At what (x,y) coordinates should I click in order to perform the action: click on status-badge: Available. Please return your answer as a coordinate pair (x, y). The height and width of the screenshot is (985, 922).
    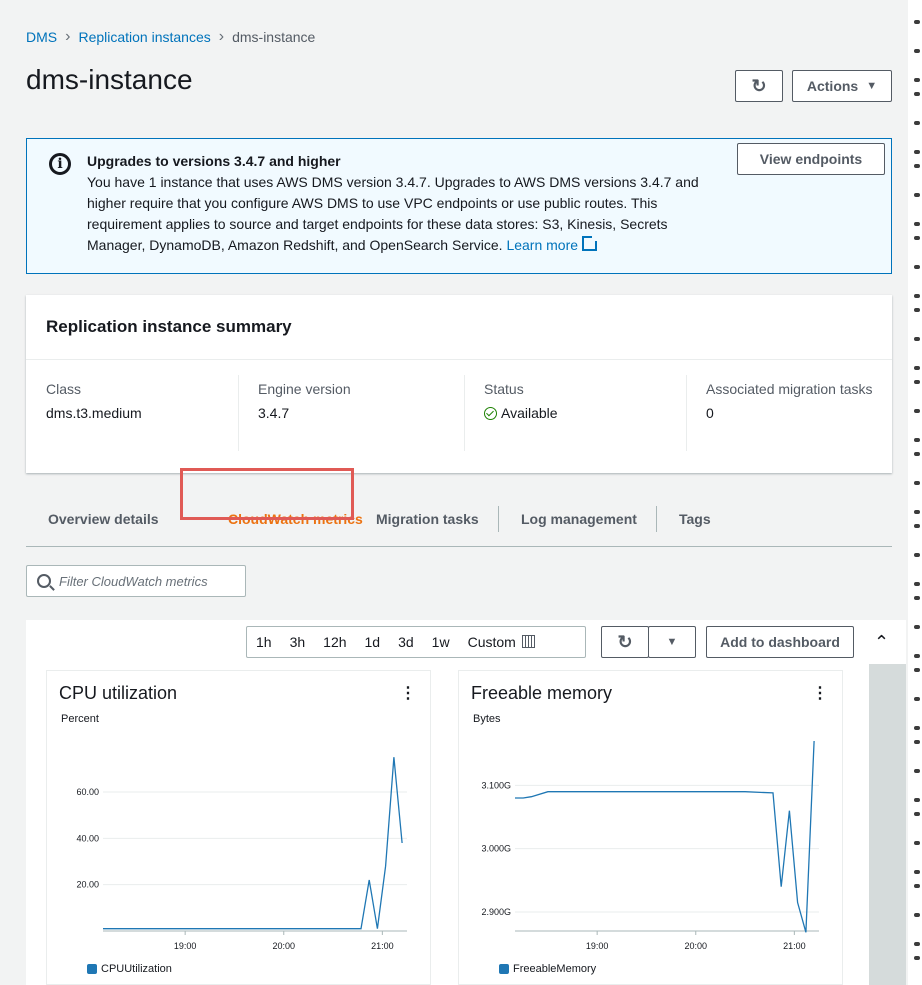
    Looking at the image, I should click on (521, 413).